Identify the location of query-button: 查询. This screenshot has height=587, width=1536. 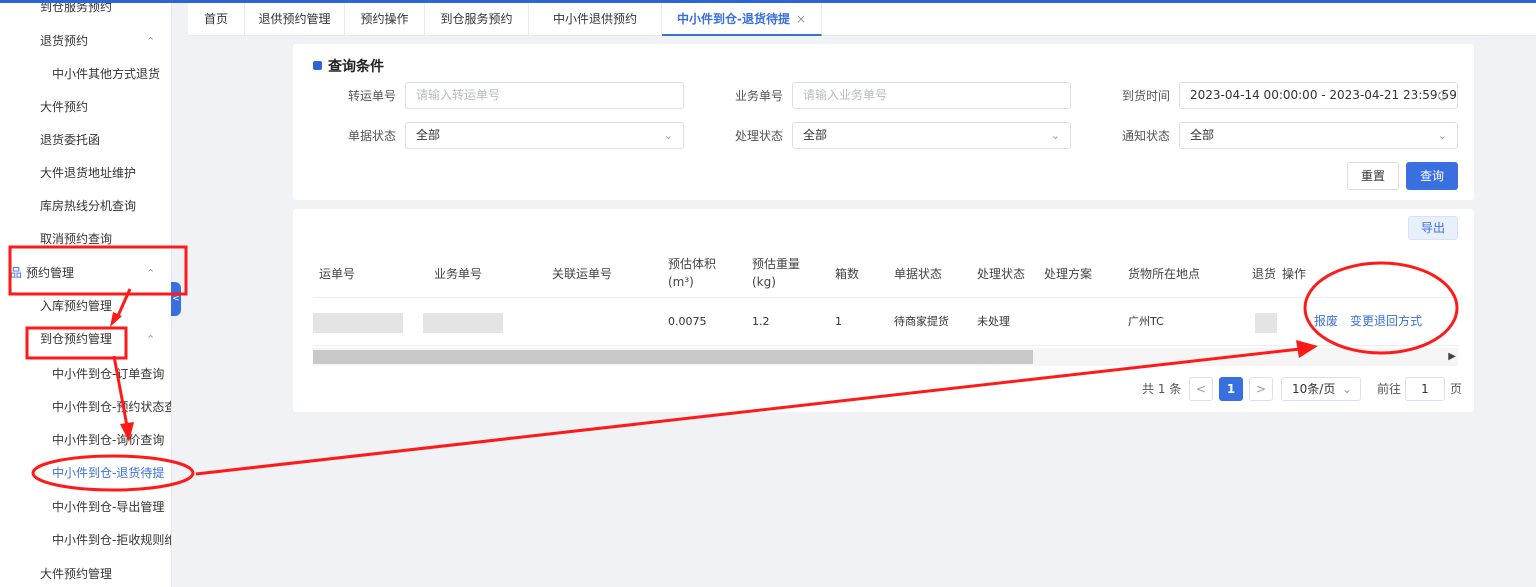
(1432, 176).